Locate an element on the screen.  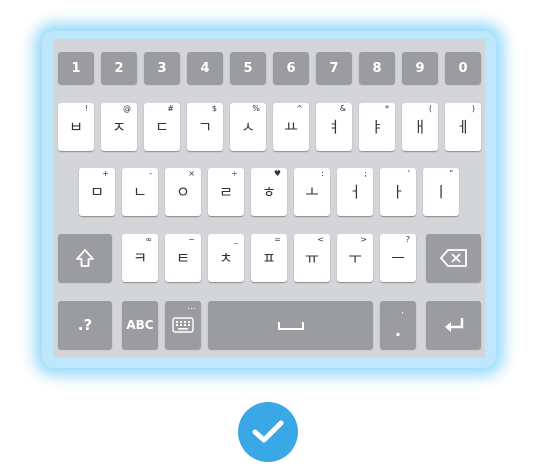
key-label: ㅋ is located at coordinates (140, 257).